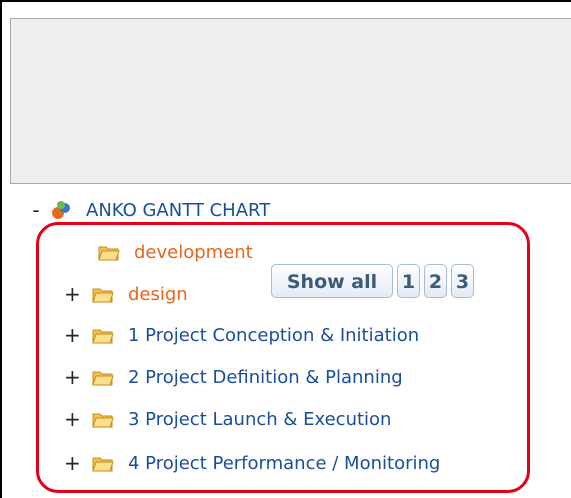 This screenshot has width=571, height=498. I want to click on tree-item: + 2 Project Definition & Planning, so click(233, 377).